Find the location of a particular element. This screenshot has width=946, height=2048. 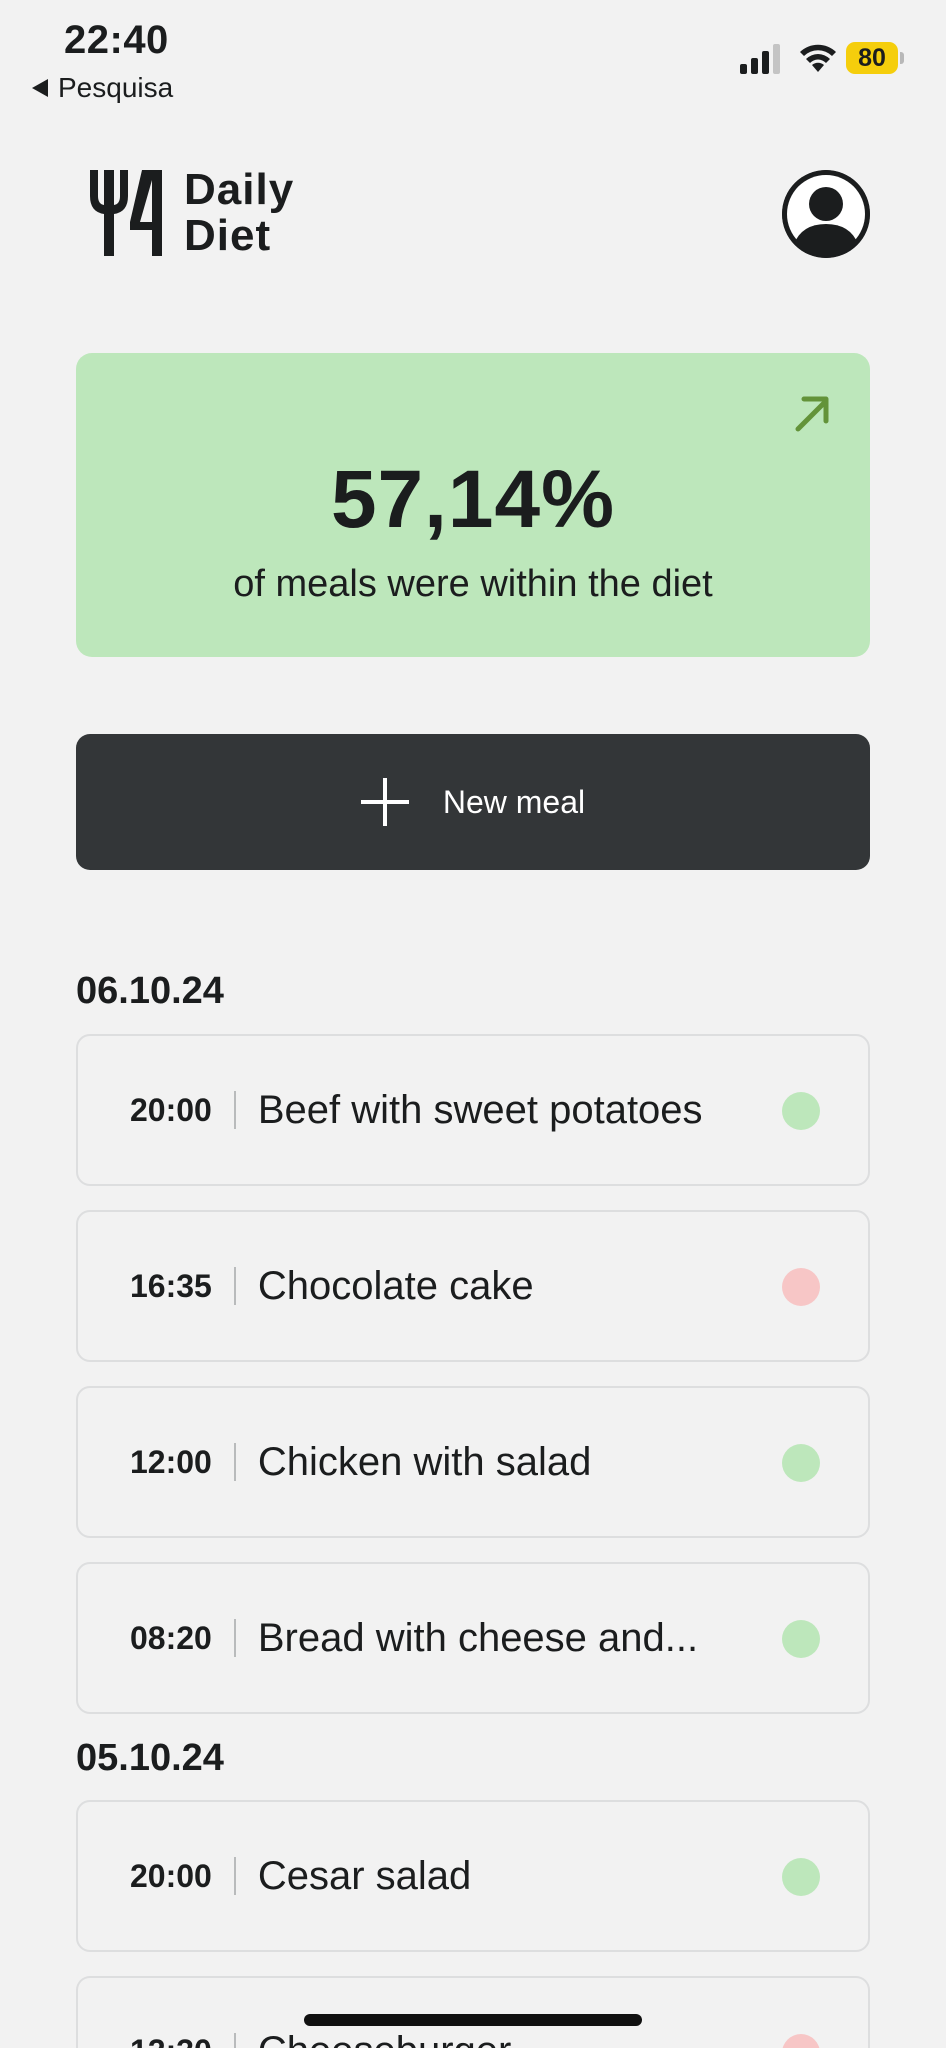

day-title: 06.10.24 is located at coordinates (150, 991).